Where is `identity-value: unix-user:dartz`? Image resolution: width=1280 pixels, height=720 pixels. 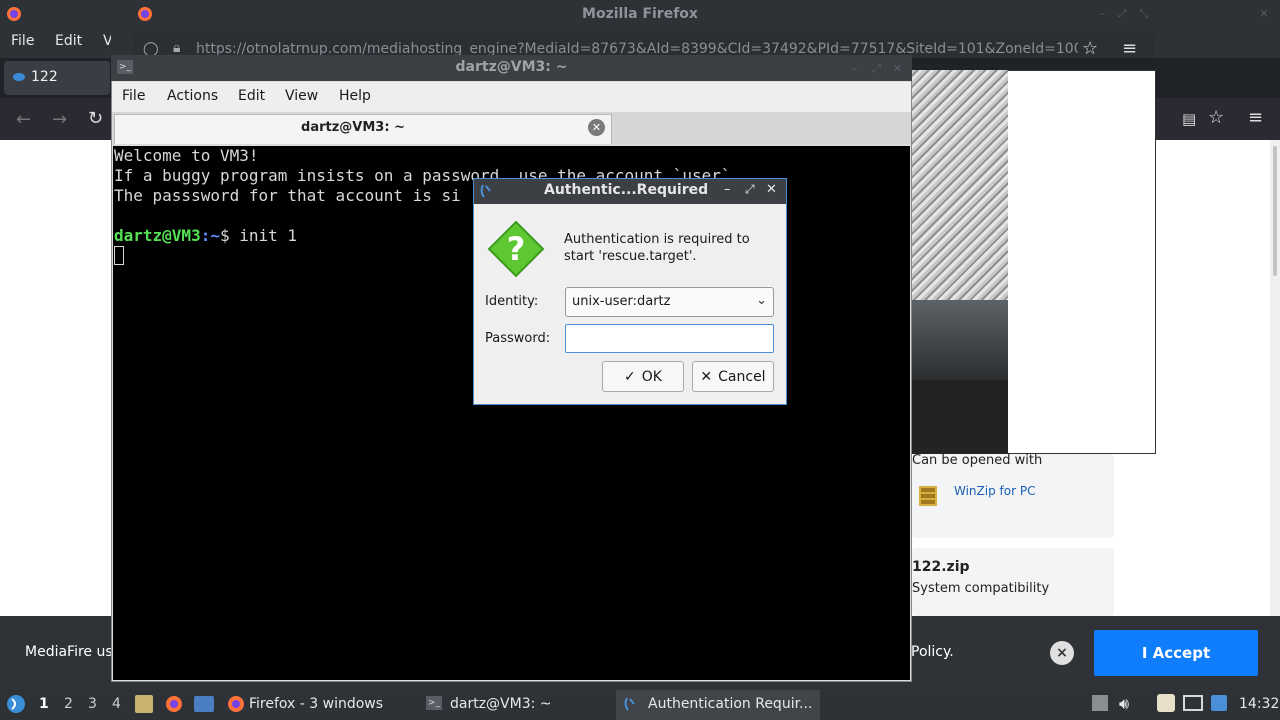
identity-value: unix-user:dartz is located at coordinates (621, 301).